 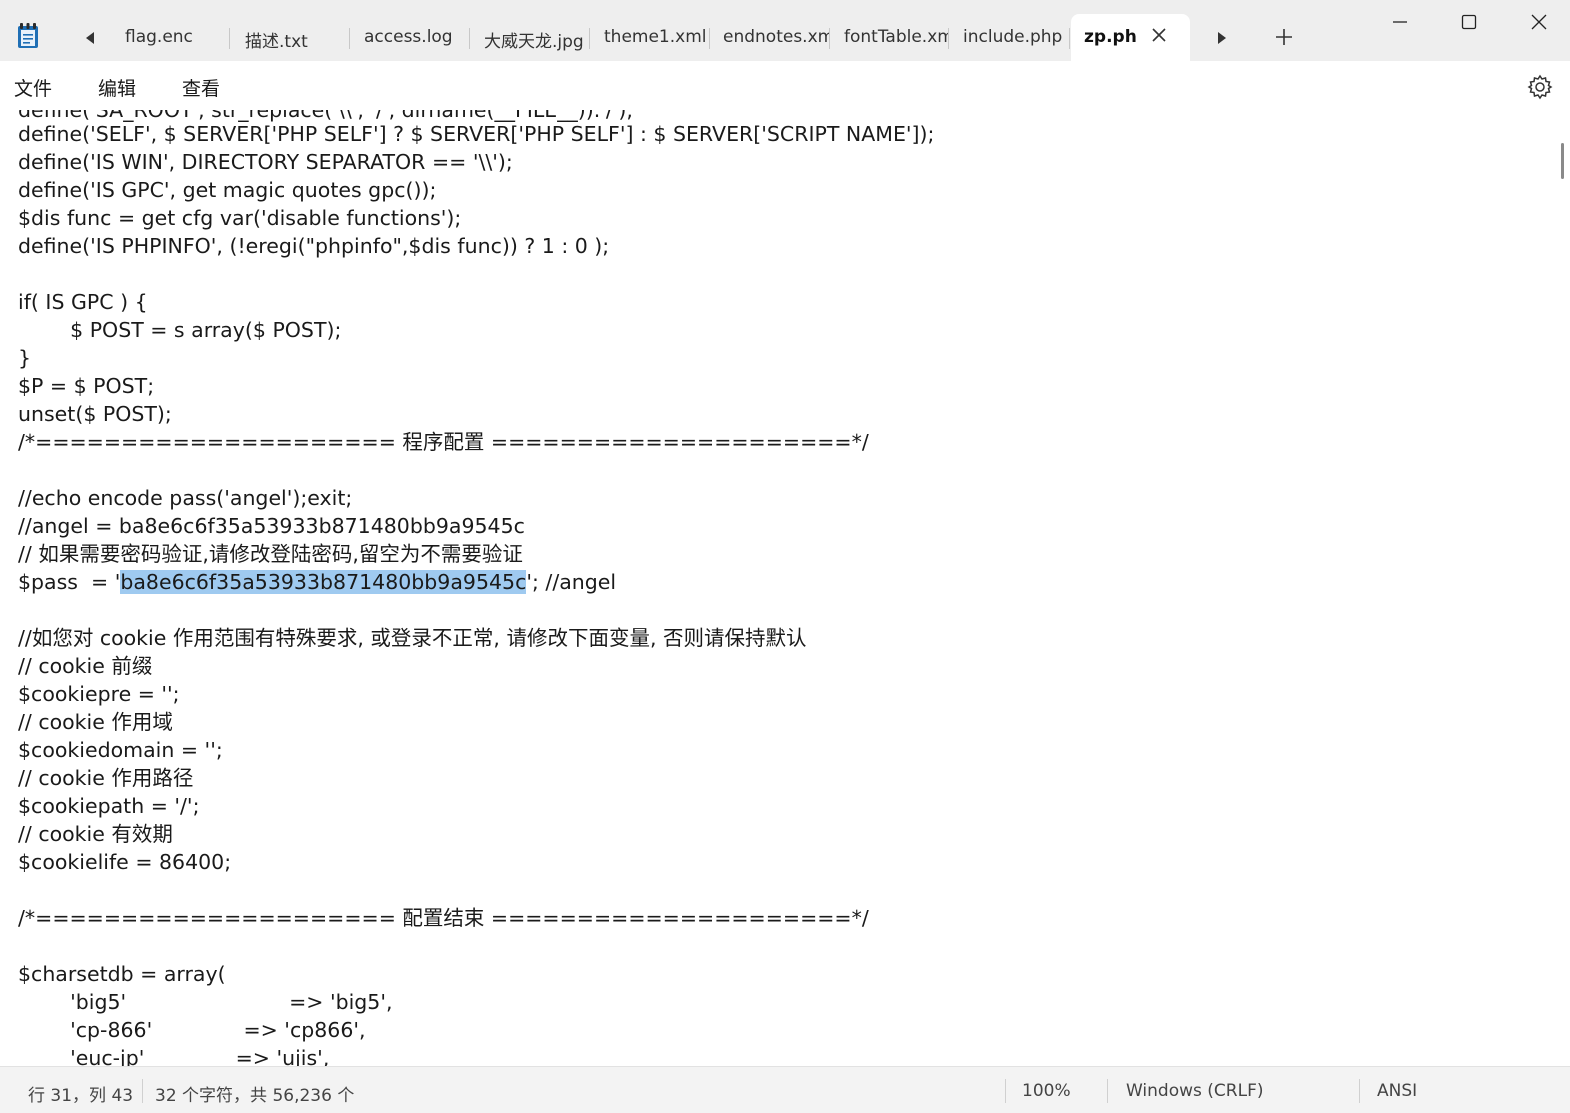 I want to click on tab-access-log: access.log, so click(x=412, y=37).